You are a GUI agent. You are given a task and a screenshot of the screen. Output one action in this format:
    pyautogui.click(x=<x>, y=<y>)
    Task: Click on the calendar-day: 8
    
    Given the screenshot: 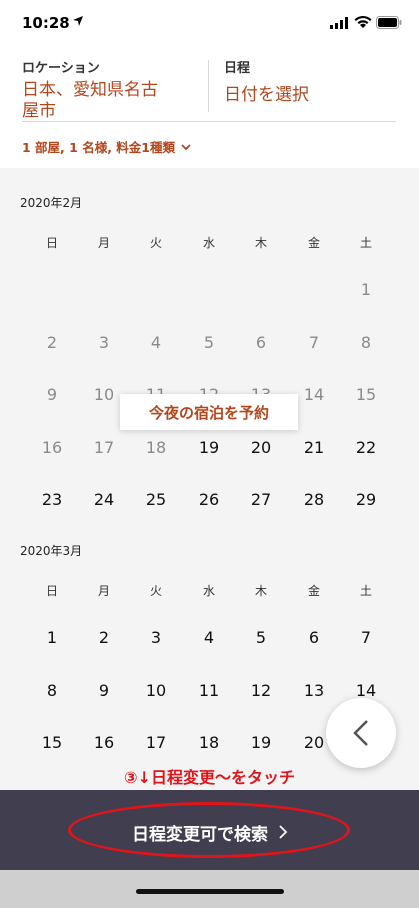 What is the action you would take?
    pyautogui.click(x=52, y=690)
    